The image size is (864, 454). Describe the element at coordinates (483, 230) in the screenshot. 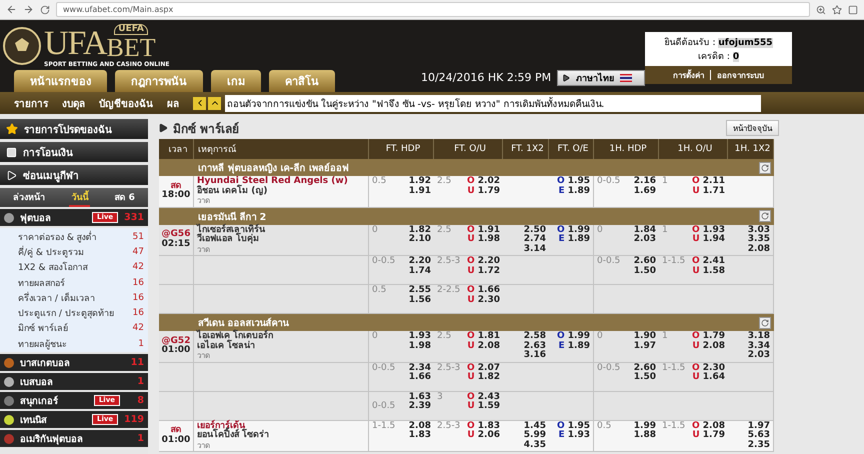

I see `odds-value: O 1.91` at that location.